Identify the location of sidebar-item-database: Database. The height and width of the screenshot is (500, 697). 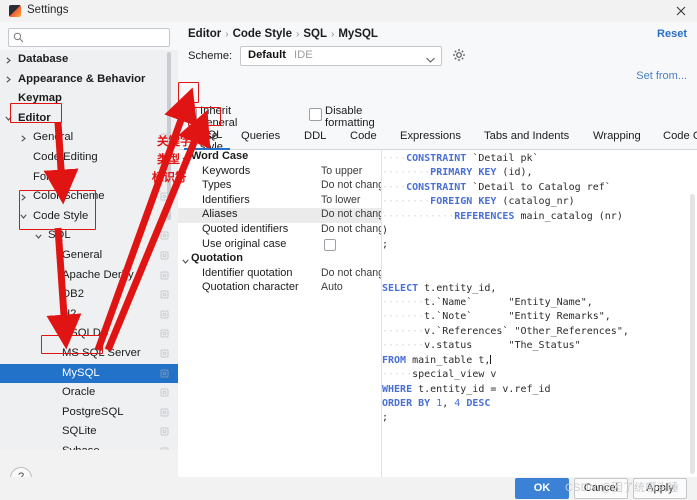
(89, 60).